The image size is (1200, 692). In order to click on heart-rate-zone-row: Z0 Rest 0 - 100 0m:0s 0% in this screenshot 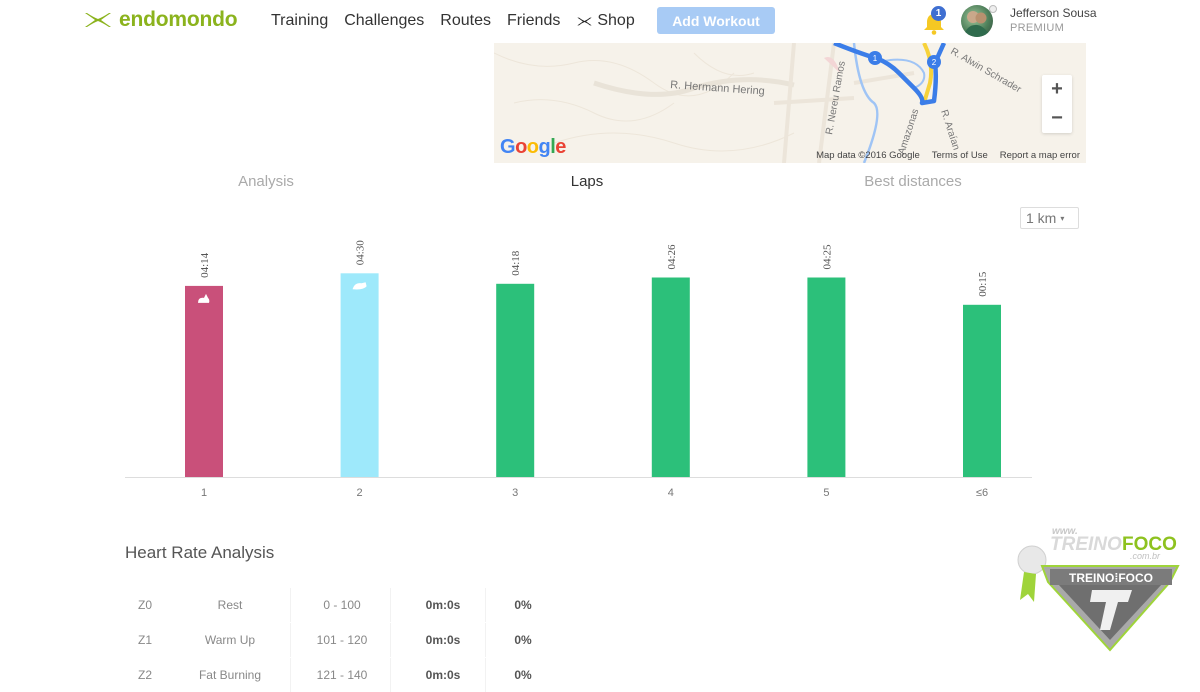, I will do `click(335, 605)`.